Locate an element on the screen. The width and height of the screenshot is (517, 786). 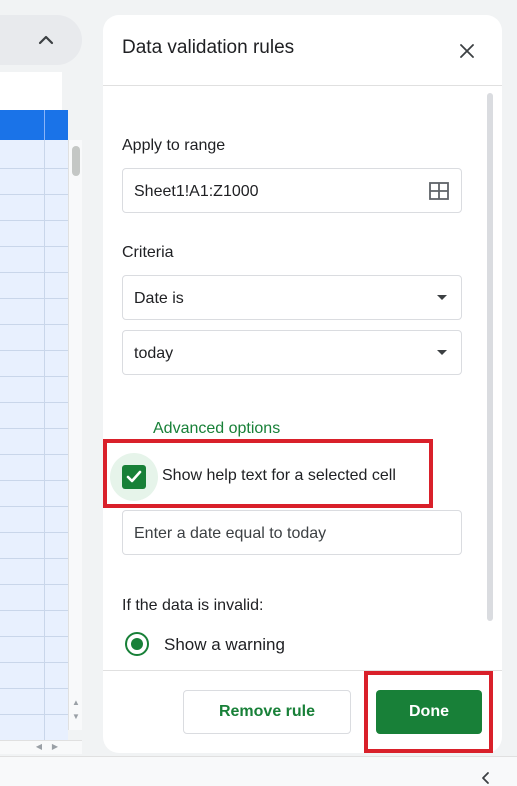
range-value: Sheet1!A1:Z1000 is located at coordinates (196, 191).